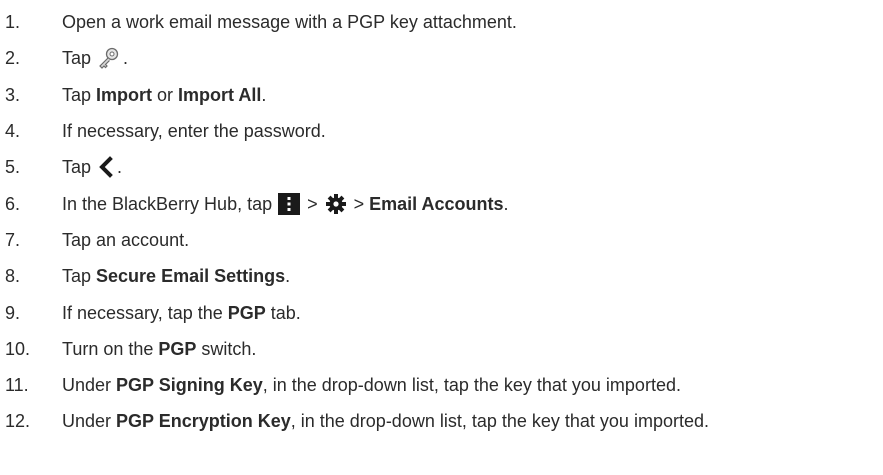 The width and height of the screenshot is (883, 475). What do you see at coordinates (436, 203) in the screenshot?
I see `ui-term-email-accounts: Email Accounts` at bounding box center [436, 203].